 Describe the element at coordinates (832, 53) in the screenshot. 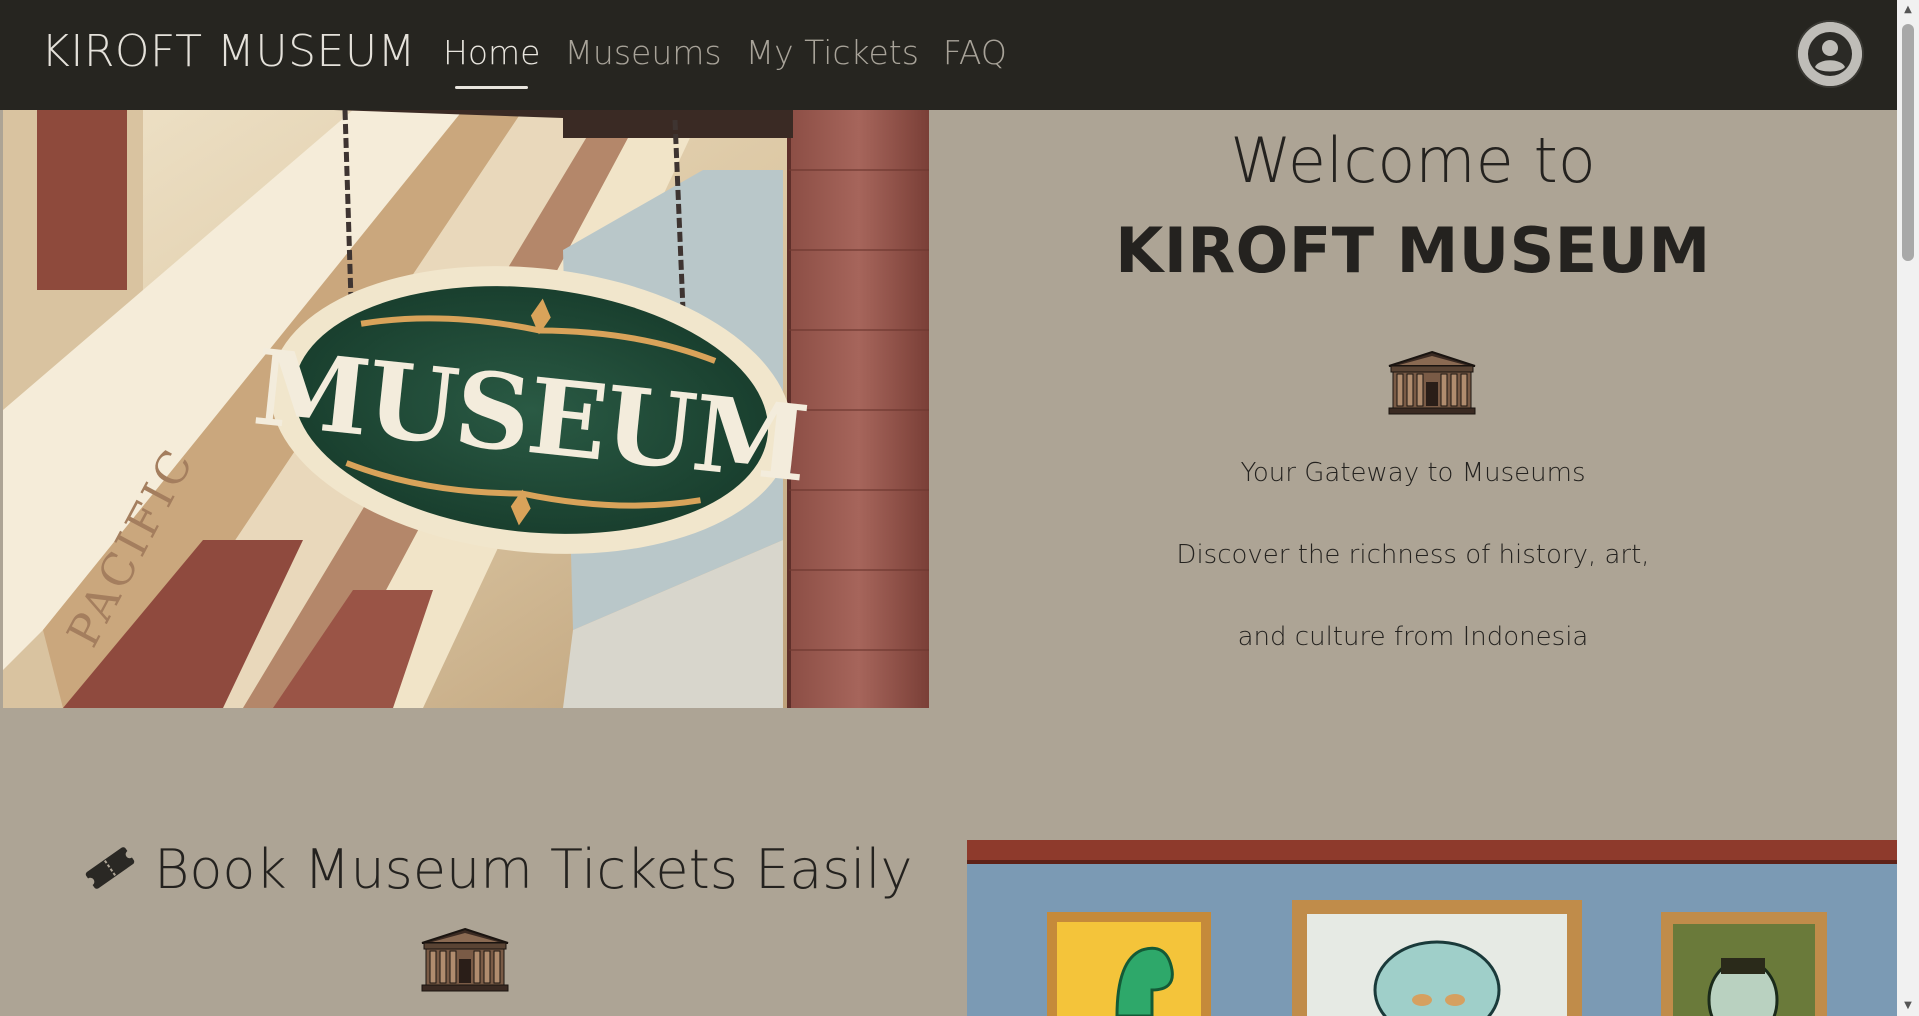

I see `nav-link-my-tickets: My Tickets` at that location.